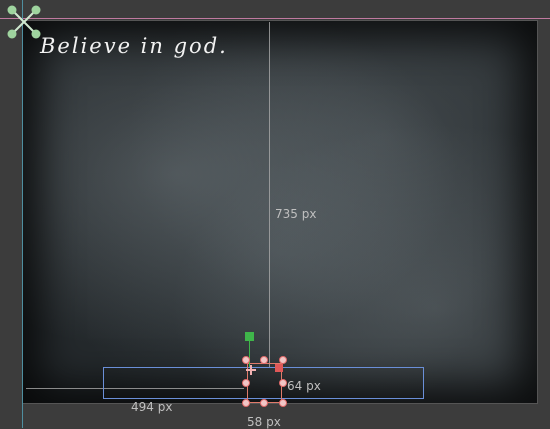  I want to click on canvas-text: Believe in god., so click(134, 46).